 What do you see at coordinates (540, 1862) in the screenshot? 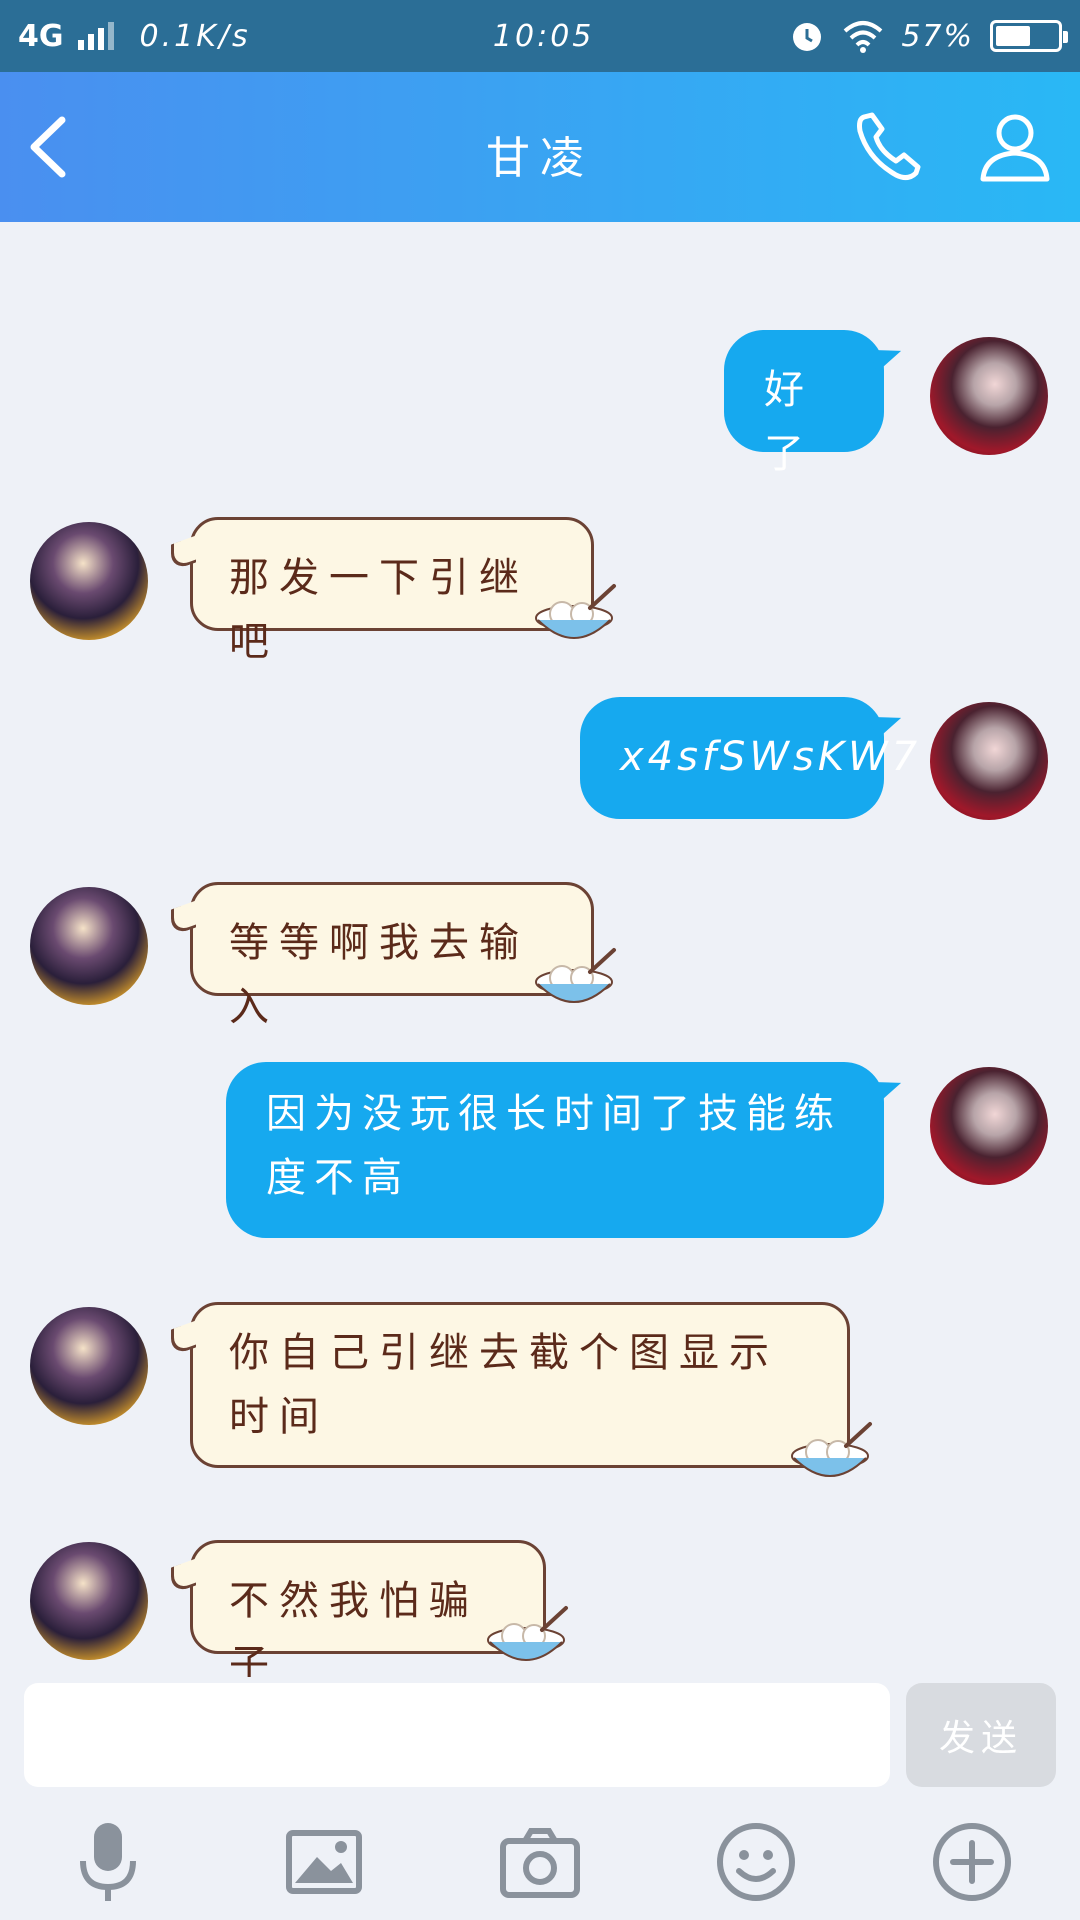
I see `camera-icon` at bounding box center [540, 1862].